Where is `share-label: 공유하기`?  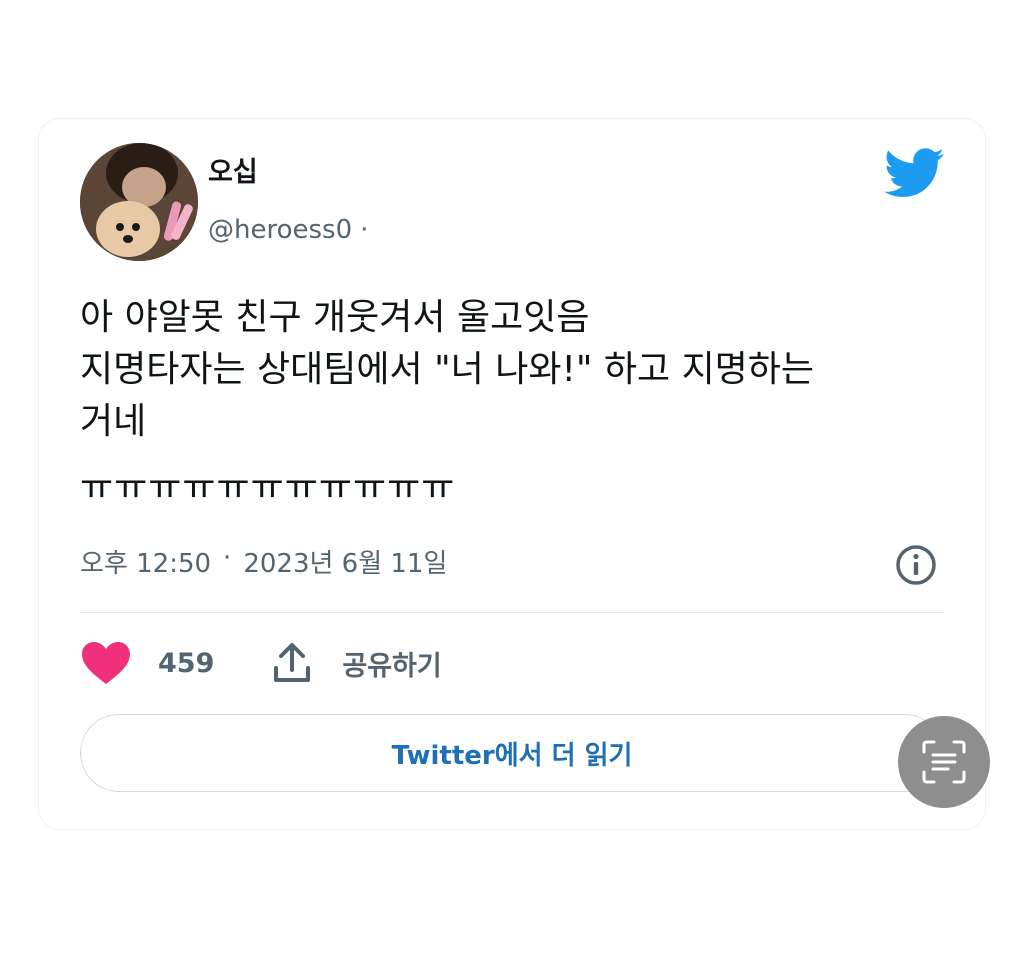 share-label: 공유하기 is located at coordinates (391, 663).